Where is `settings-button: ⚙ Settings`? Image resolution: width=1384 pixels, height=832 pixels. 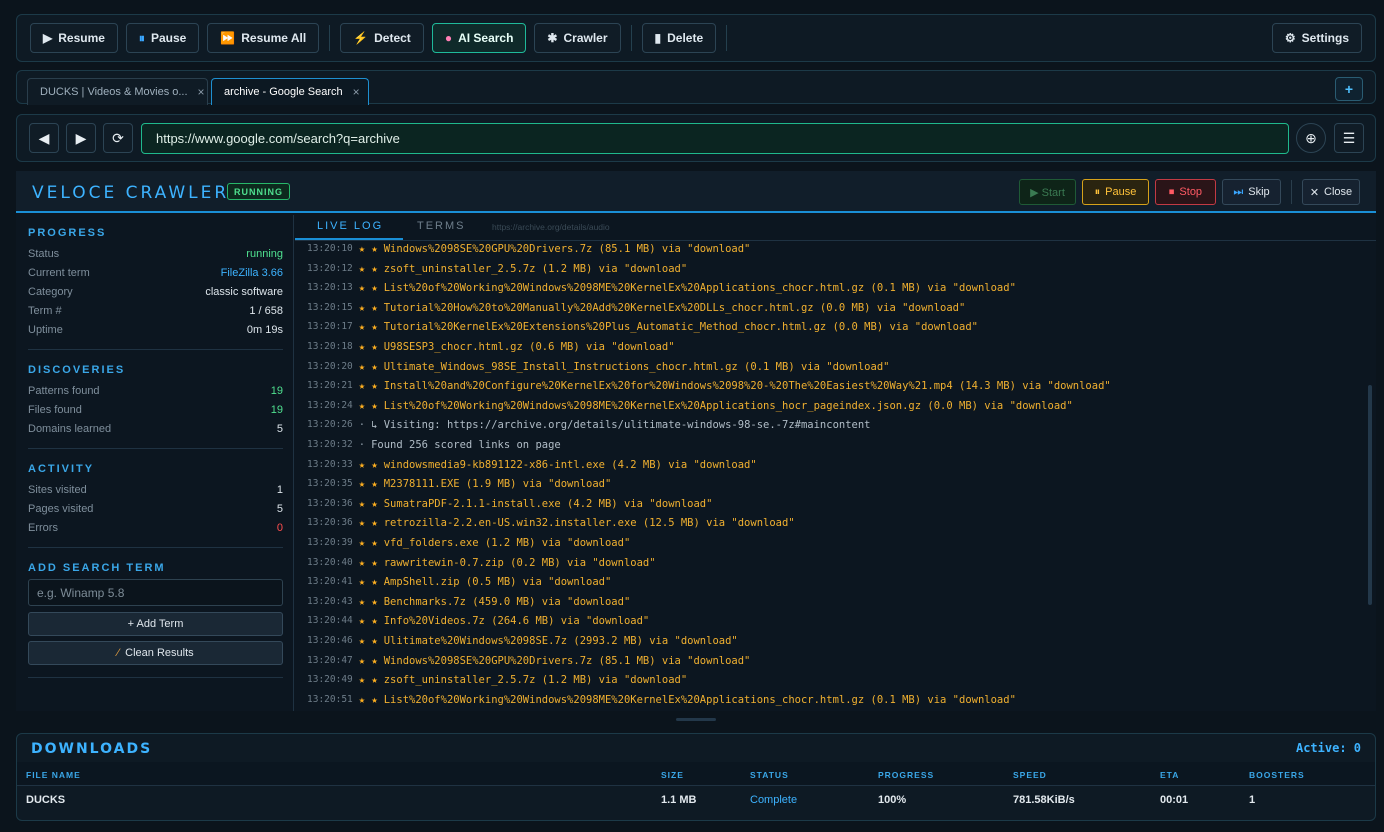 settings-button: ⚙ Settings is located at coordinates (1316, 38).